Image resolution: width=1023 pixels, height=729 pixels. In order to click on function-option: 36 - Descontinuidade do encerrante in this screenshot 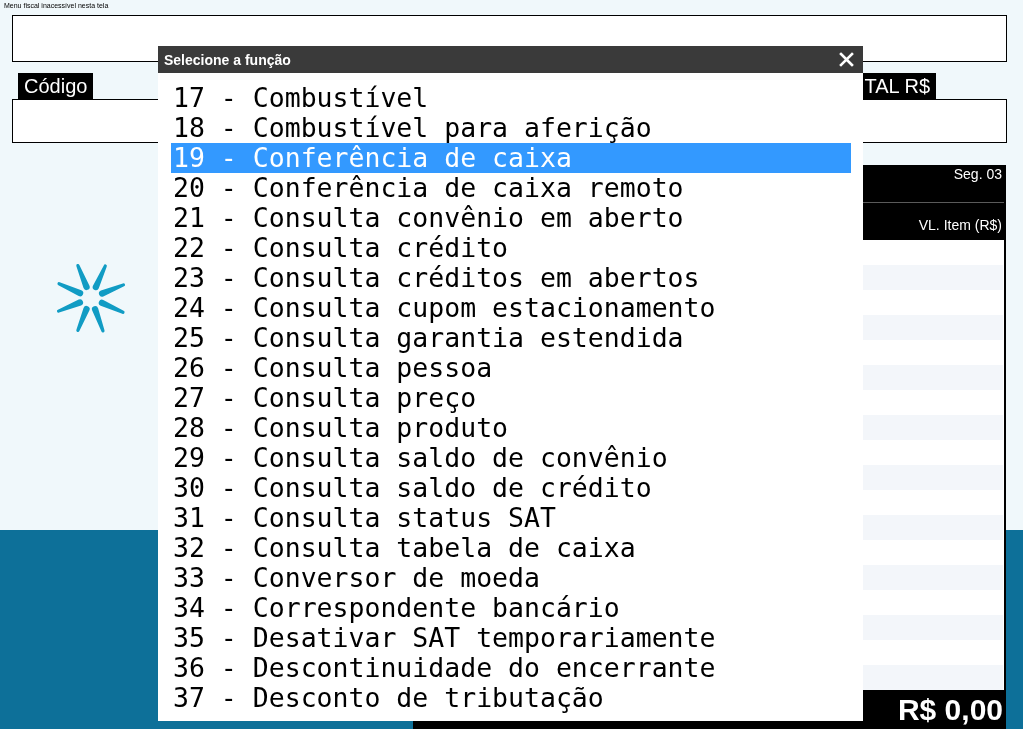, I will do `click(511, 668)`.